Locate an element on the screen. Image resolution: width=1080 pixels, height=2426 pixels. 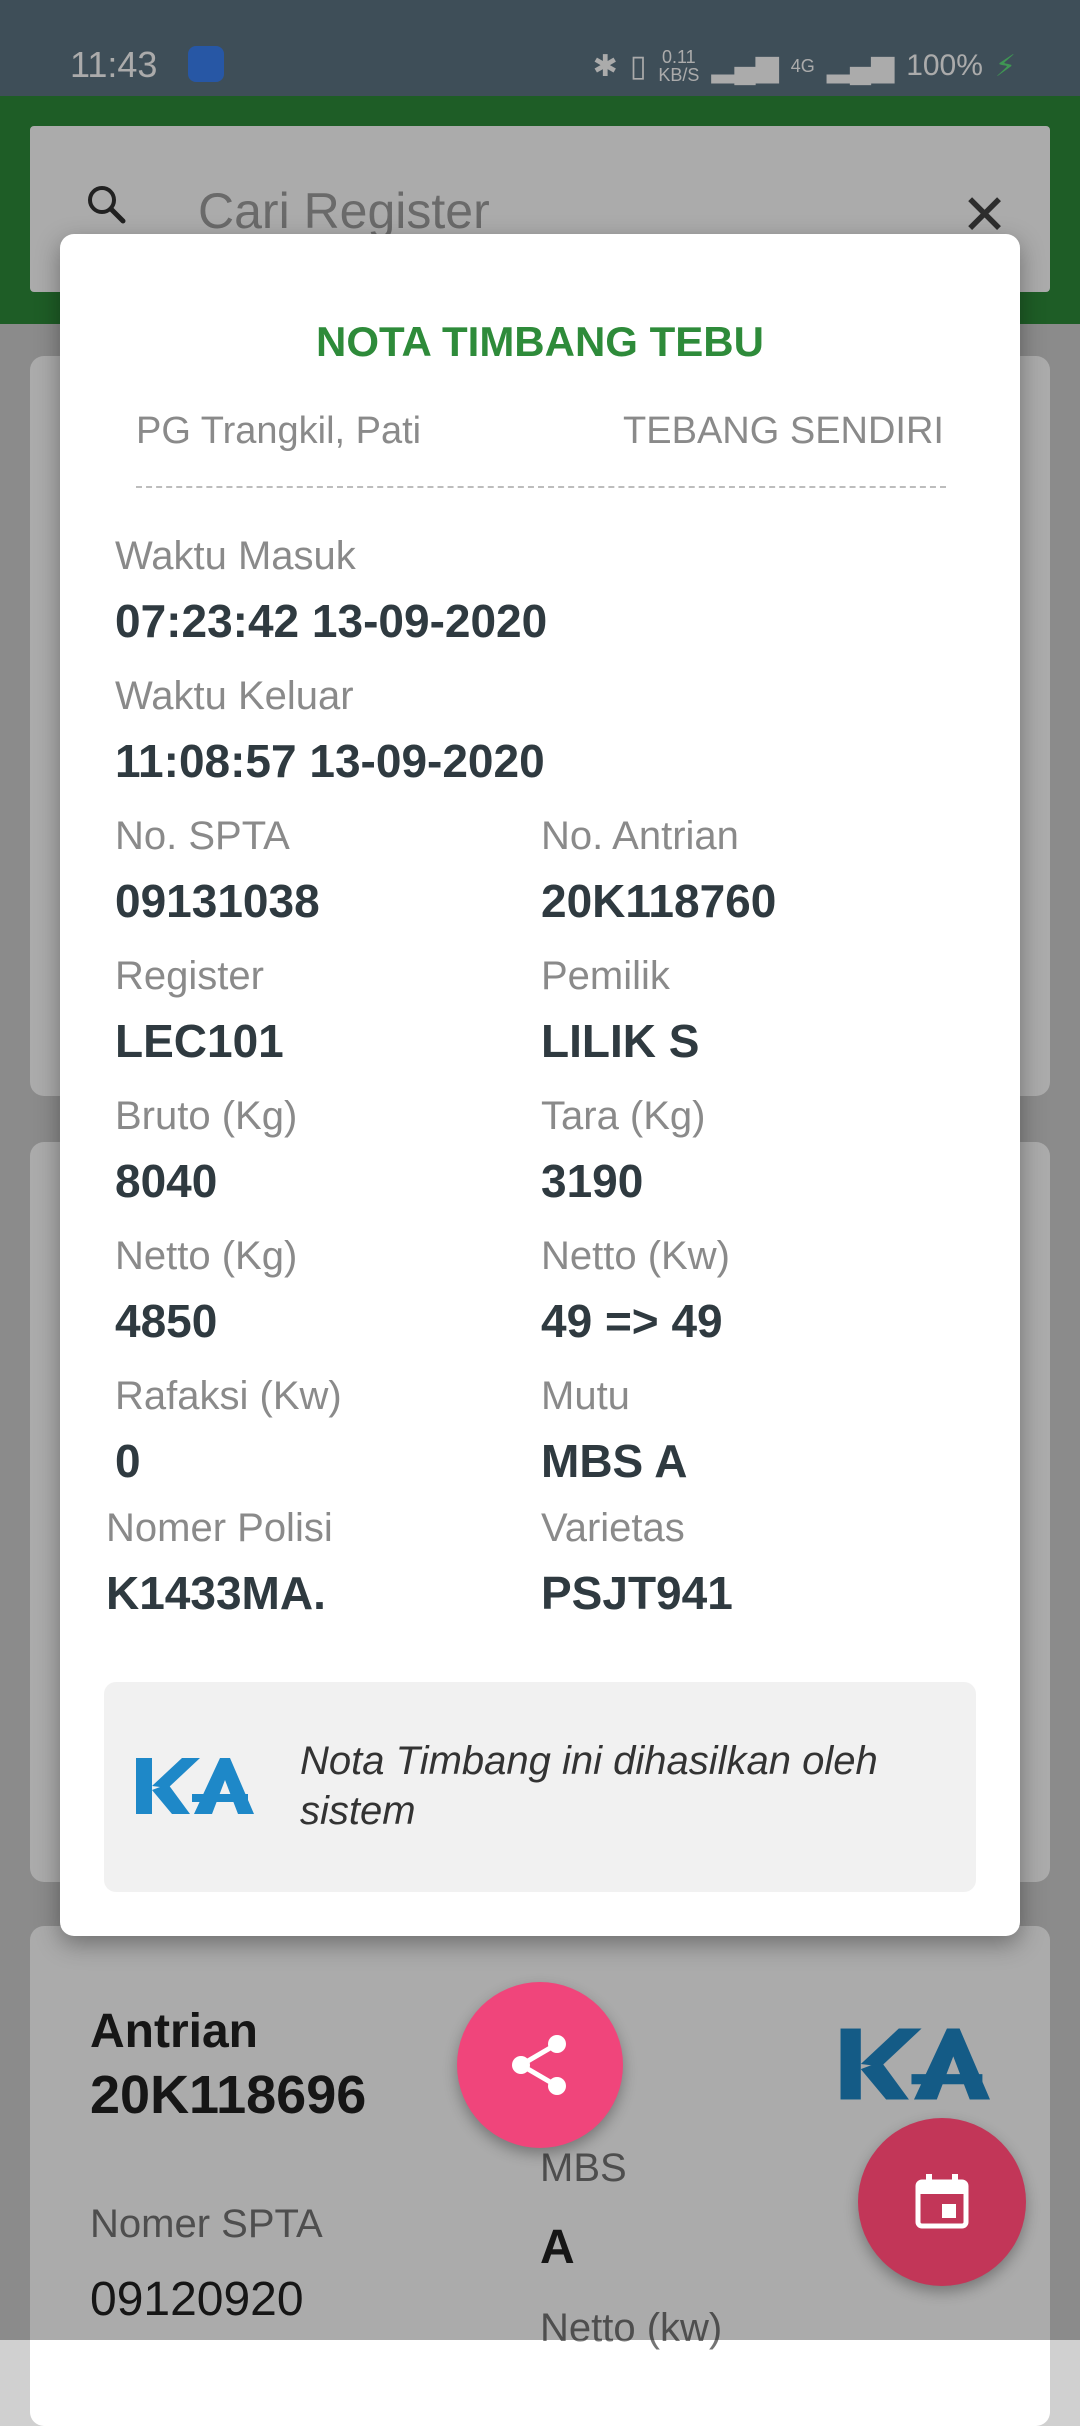
share-button is located at coordinates (540, 2065).